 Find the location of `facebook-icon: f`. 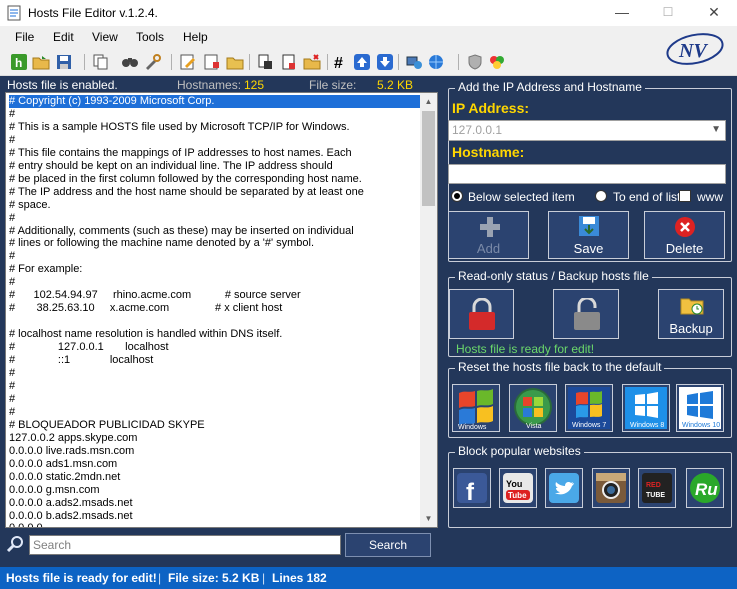

facebook-icon: f is located at coordinates (472, 489).